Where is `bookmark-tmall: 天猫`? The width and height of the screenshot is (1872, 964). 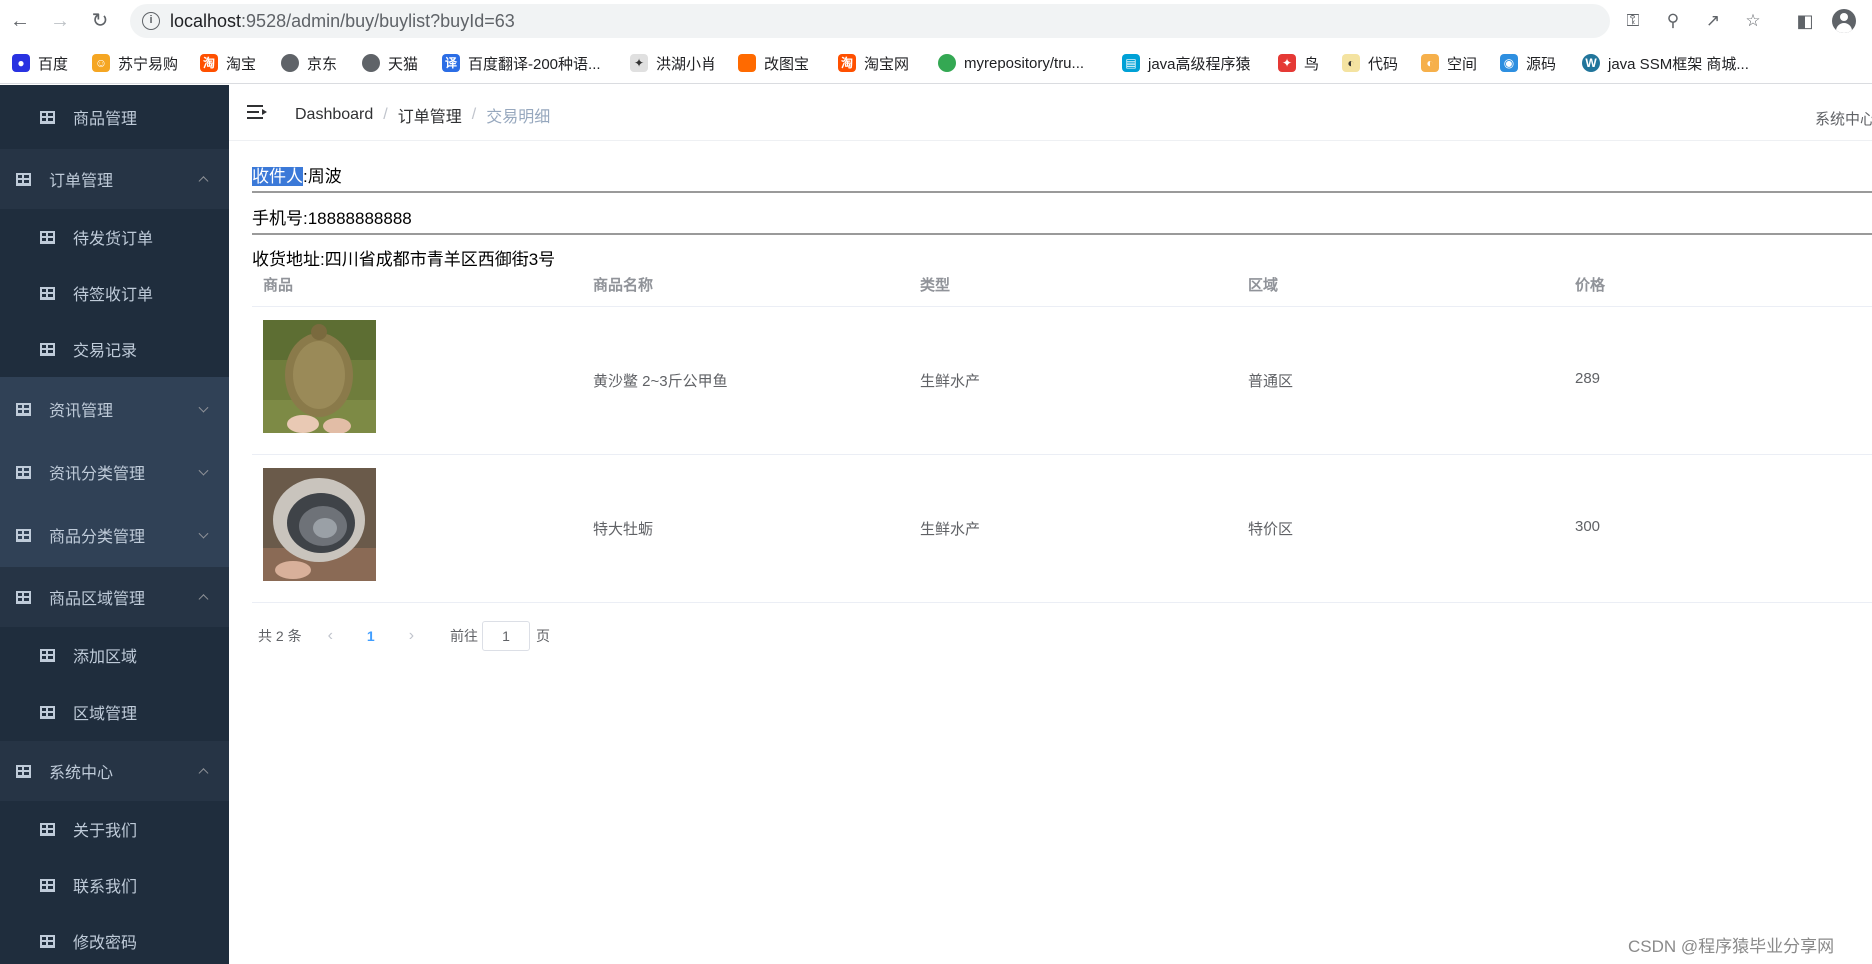 bookmark-tmall: 天猫 is located at coordinates (390, 63).